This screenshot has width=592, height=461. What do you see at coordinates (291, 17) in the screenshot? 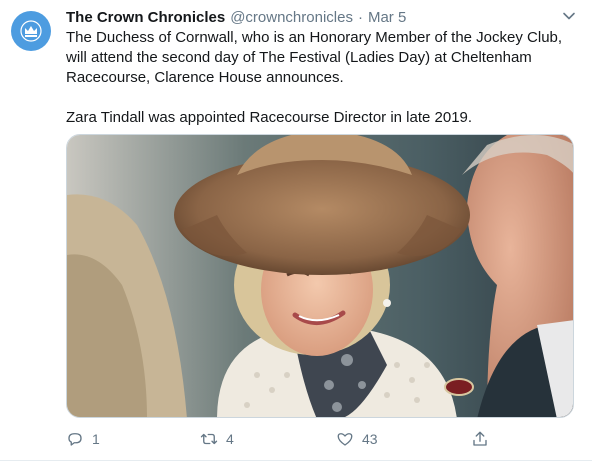
I see `user-handle: @crownchronicles` at bounding box center [291, 17].